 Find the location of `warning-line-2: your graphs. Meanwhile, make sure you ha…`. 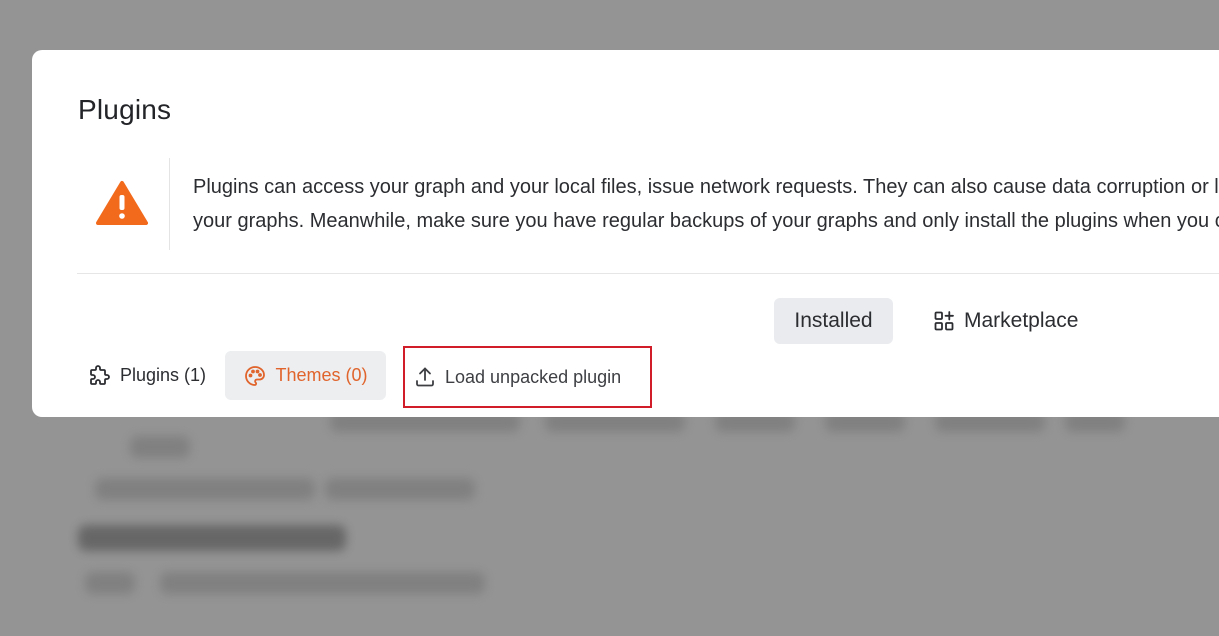

warning-line-2: your graphs. Meanwhile, make sure you ha… is located at coordinates (706, 221).